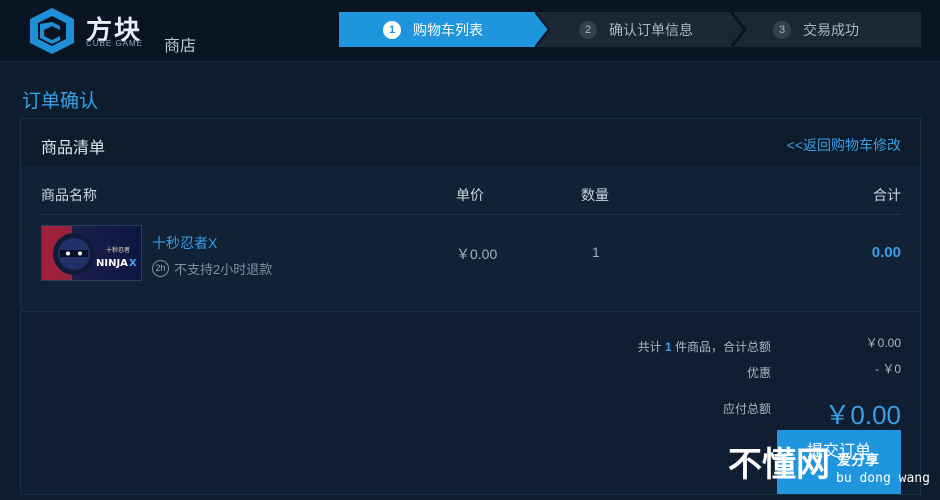  I want to click on logo-subtitle: CUBE GAME, so click(115, 43).